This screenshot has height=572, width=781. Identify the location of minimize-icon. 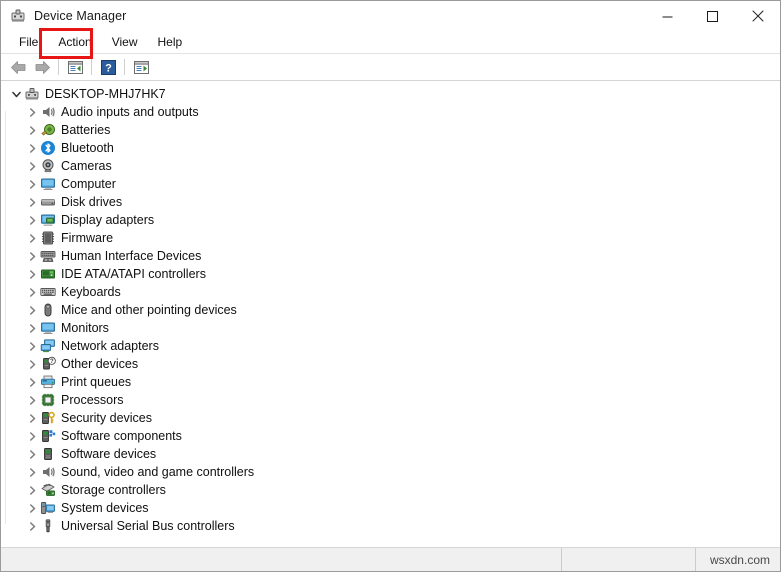
(667, 16).